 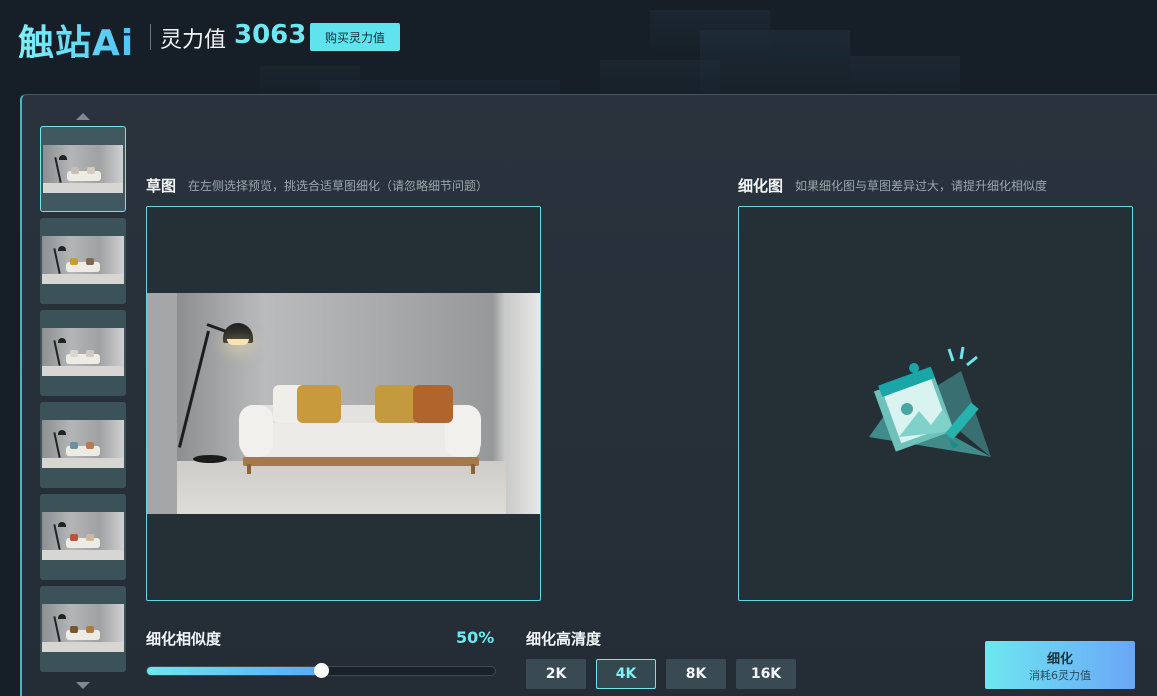 What do you see at coordinates (83, 116) in the screenshot?
I see `thumbnail-scroll-up-icon` at bounding box center [83, 116].